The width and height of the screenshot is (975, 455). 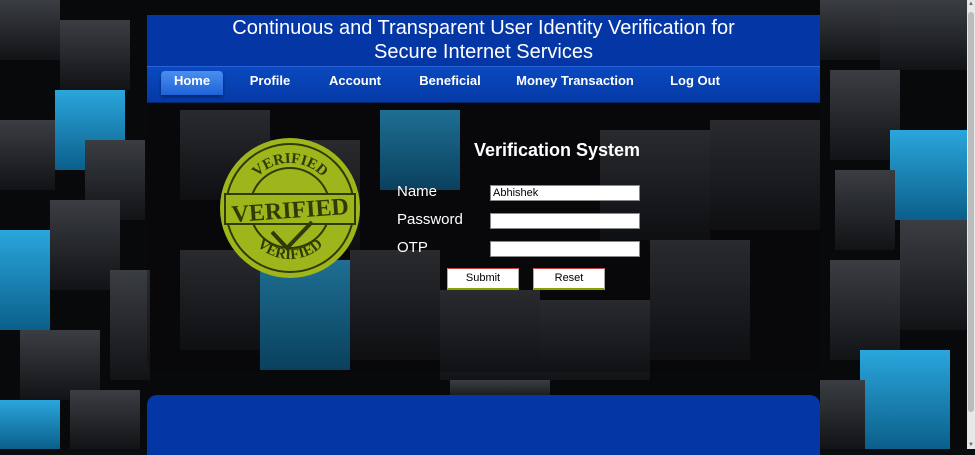 What do you see at coordinates (971, 445) in the screenshot?
I see `scroll-down-arrow-icon: ▼` at bounding box center [971, 445].